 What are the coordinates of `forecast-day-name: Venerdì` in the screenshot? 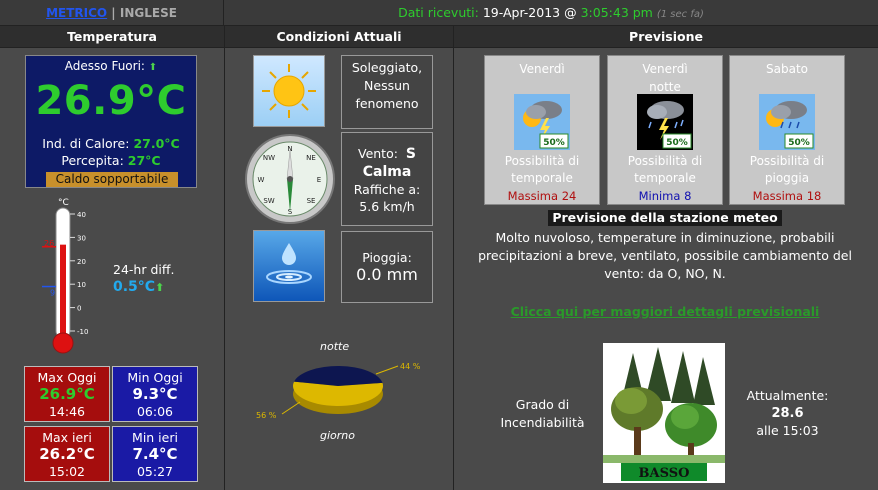 It's located at (665, 69).